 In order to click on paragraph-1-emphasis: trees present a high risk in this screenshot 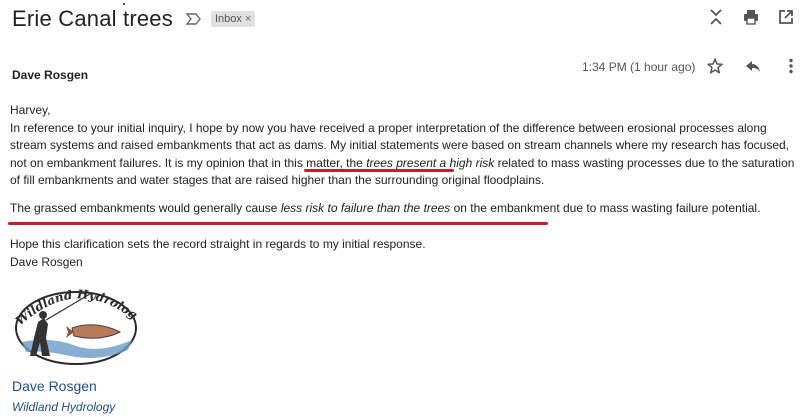, I will do `click(430, 162)`.